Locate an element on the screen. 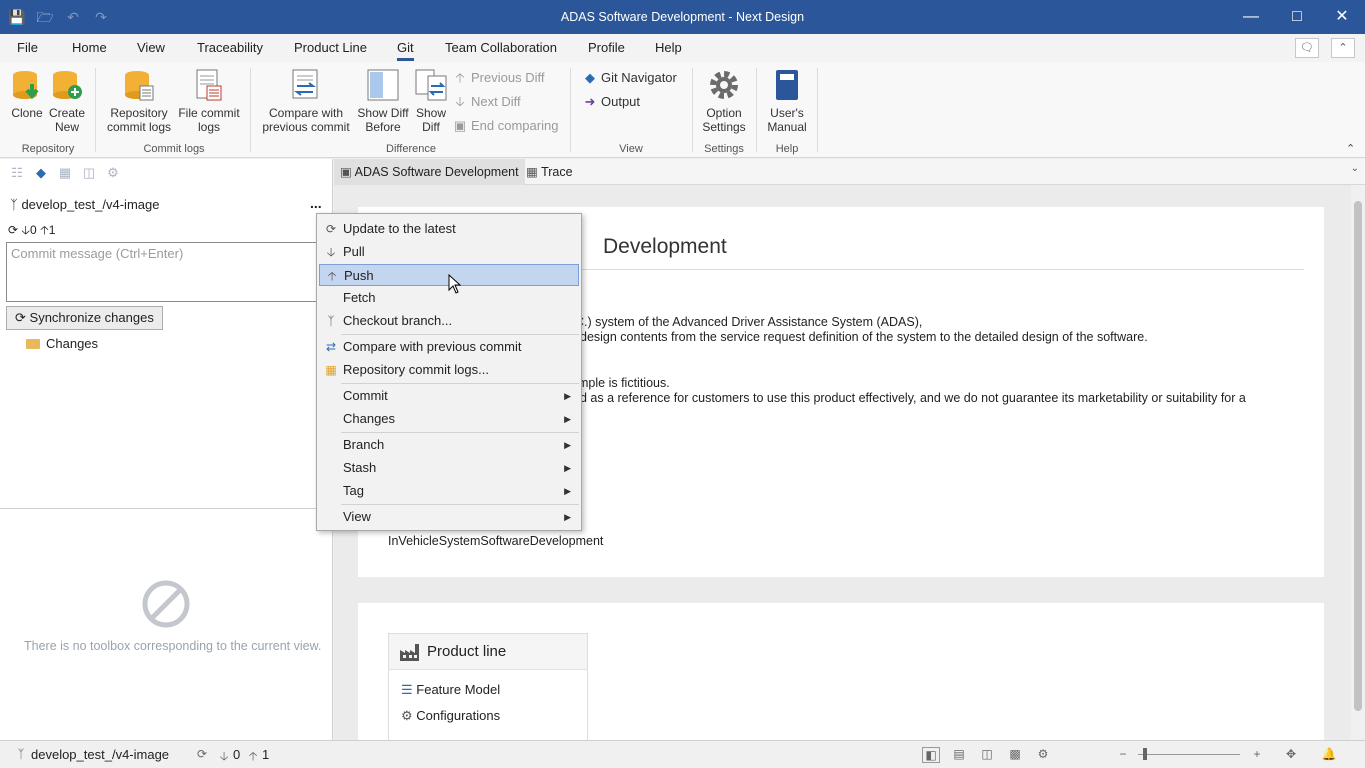  tab-git: Git is located at coordinates (405, 50).